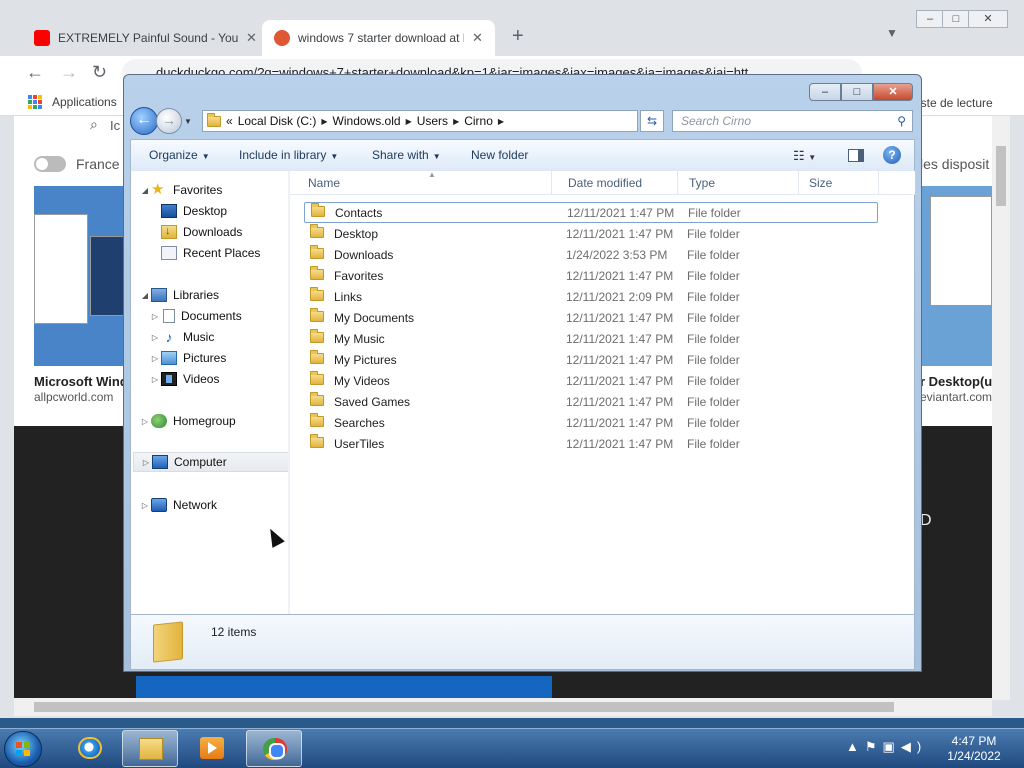 The height and width of the screenshot is (768, 1024). Describe the element at coordinates (274, 748) in the screenshot. I see `taskbar-chrome` at that location.